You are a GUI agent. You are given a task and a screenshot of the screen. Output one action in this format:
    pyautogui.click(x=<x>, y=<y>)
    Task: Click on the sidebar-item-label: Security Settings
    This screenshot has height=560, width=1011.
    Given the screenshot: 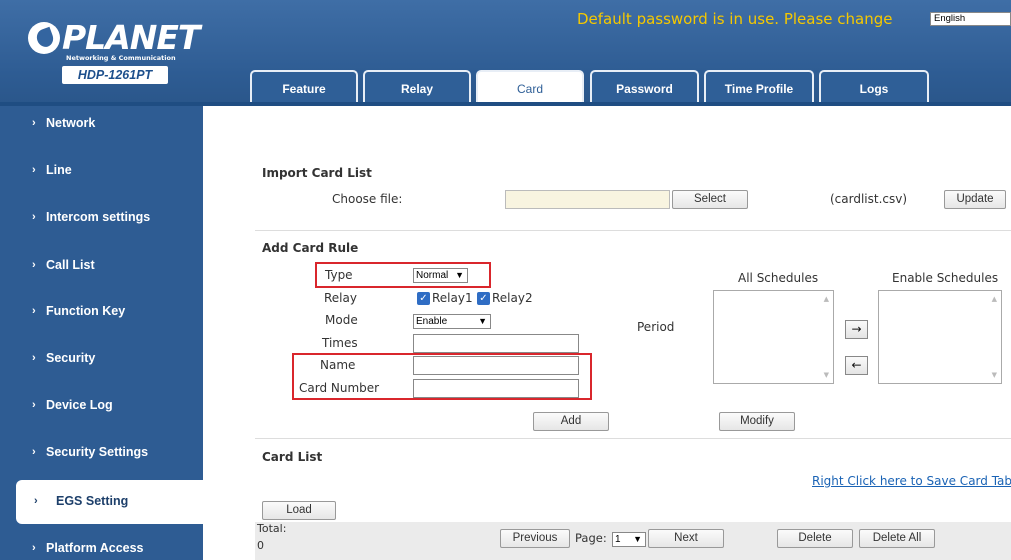 What is the action you would take?
    pyautogui.click(x=97, y=452)
    